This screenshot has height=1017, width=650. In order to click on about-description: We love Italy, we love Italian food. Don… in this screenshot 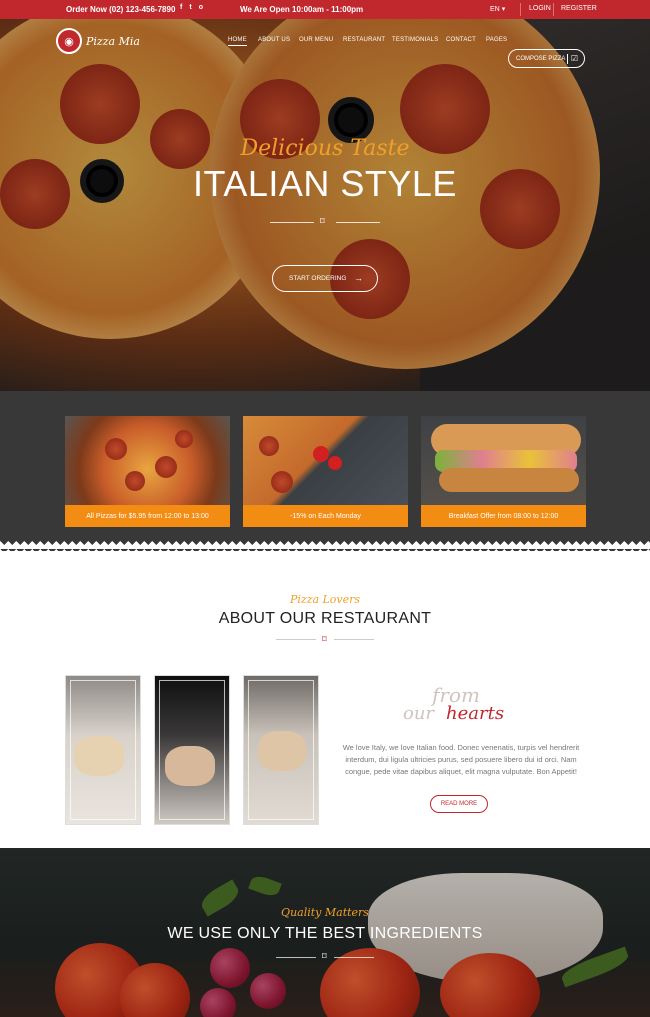, I will do `click(461, 759)`.